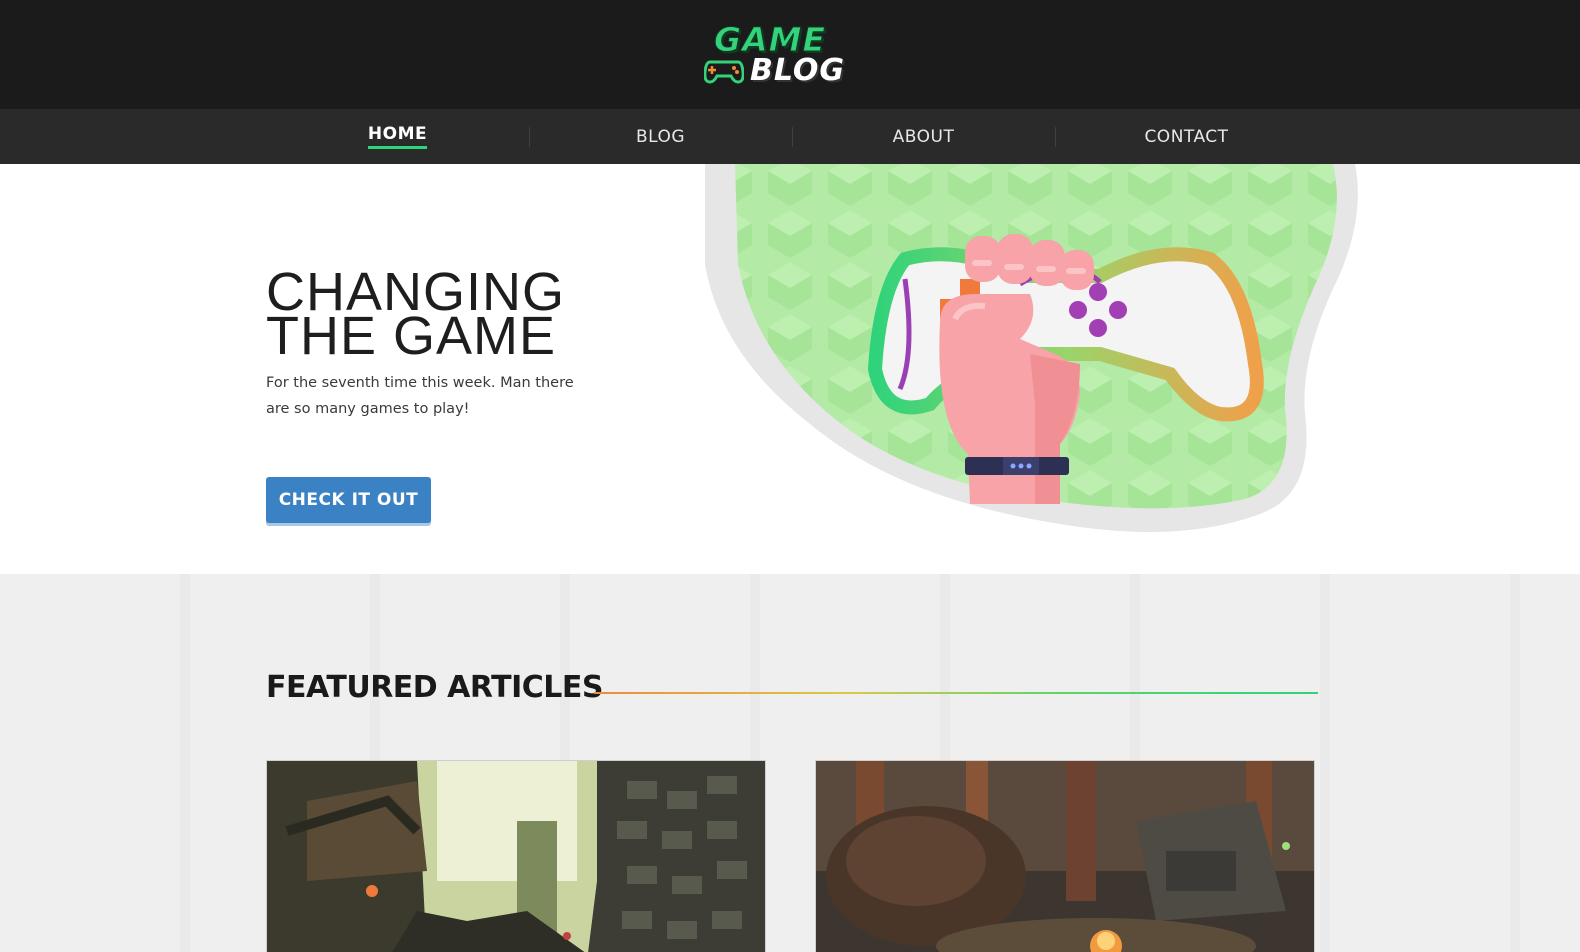  I want to click on nav-item-home: HOME, so click(397, 136).